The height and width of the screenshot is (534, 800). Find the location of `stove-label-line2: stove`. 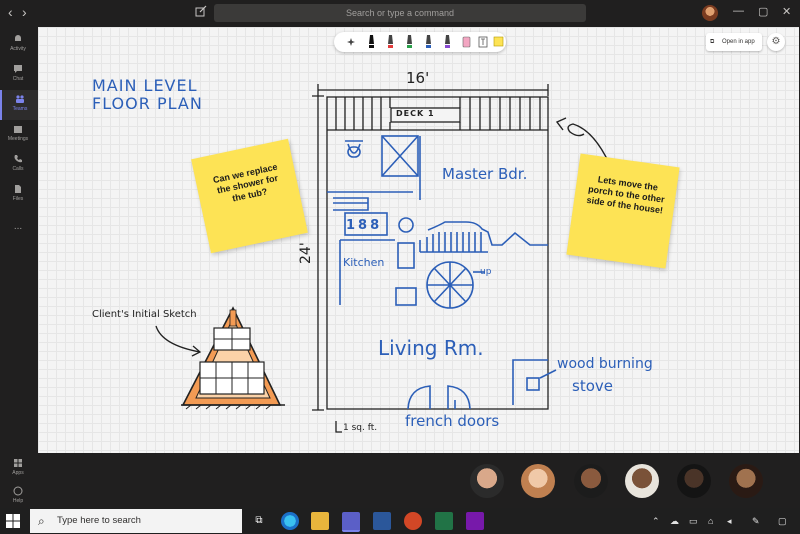

stove-label-line2: stove is located at coordinates (592, 386).